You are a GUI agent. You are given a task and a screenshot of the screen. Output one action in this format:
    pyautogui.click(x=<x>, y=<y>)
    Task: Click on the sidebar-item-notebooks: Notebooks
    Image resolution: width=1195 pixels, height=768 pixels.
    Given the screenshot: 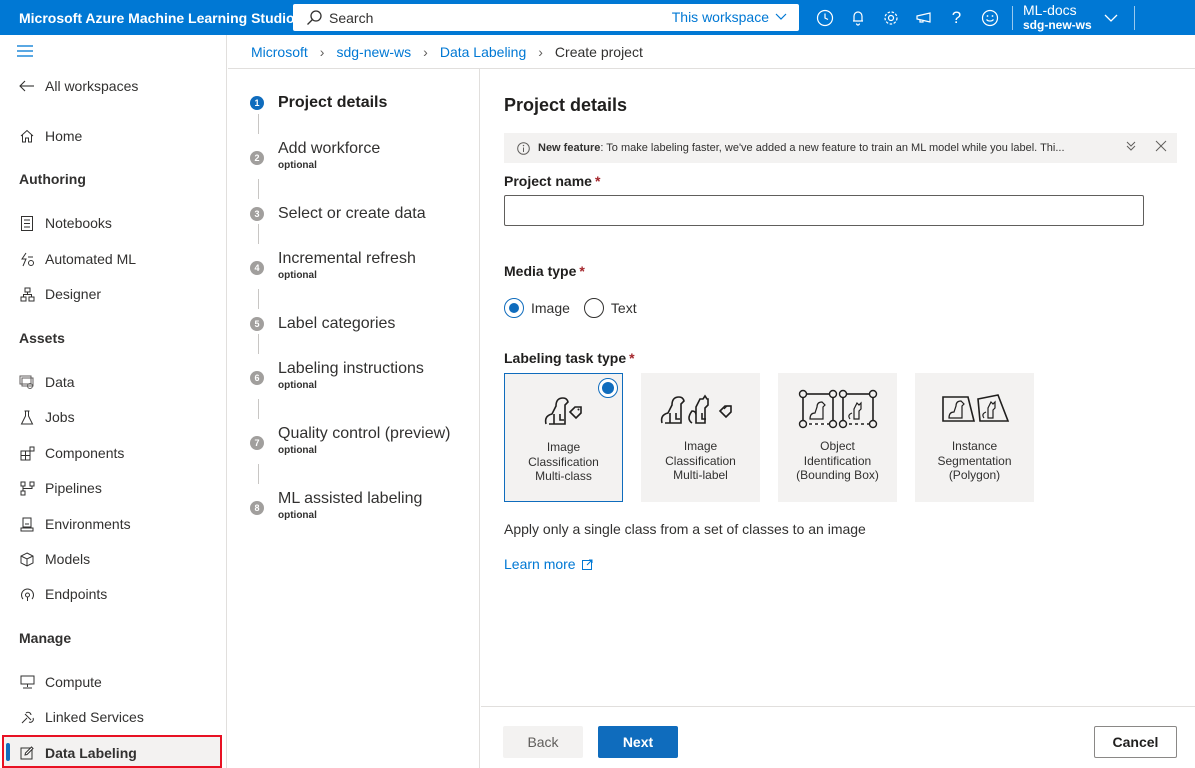 What is the action you would take?
    pyautogui.click(x=65, y=223)
    